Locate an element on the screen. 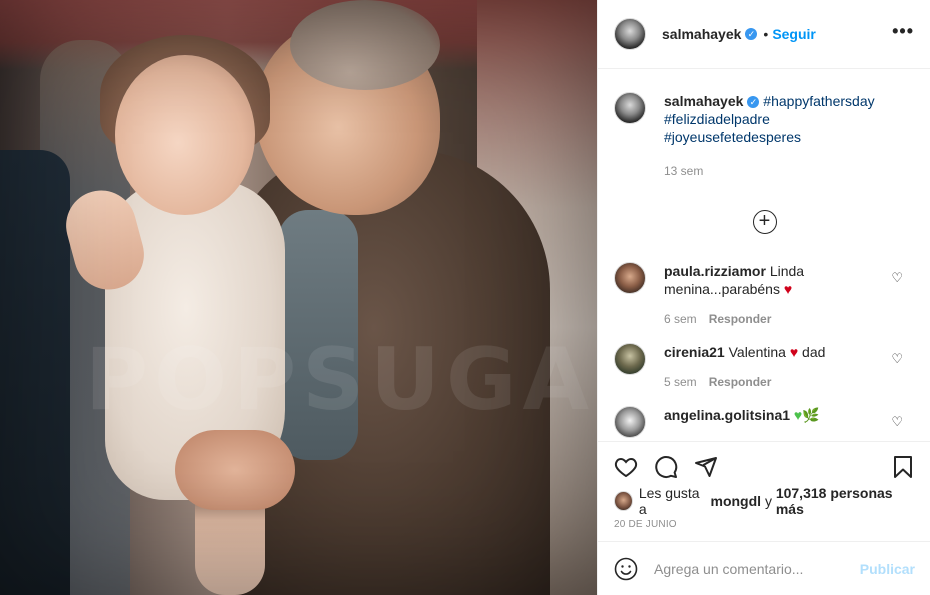 The image size is (930, 595). list-item: angelina.golitsina1 ♥🌿 ♡ is located at coordinates (764, 422).